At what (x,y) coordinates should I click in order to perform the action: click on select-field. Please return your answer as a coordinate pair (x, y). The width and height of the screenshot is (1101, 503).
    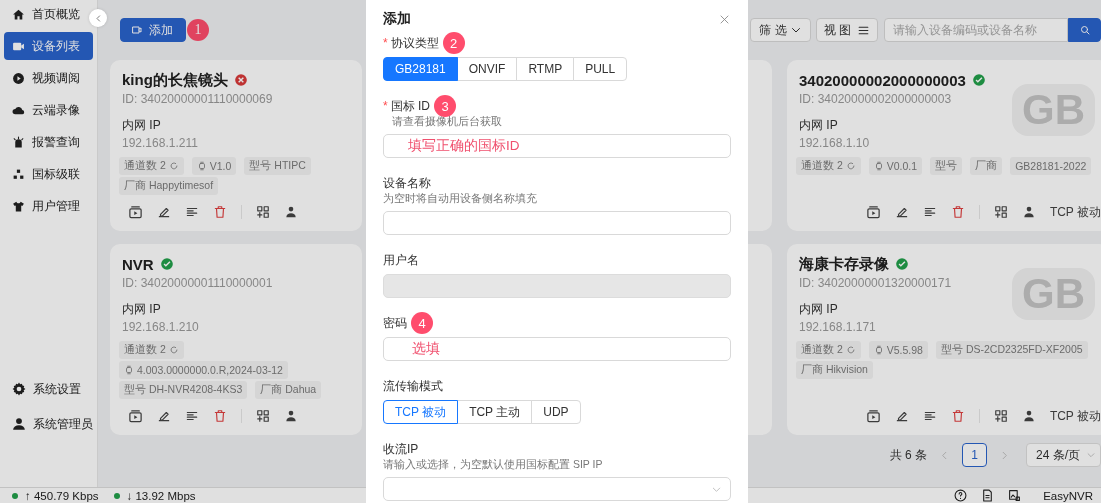
    Looking at the image, I should click on (557, 489).